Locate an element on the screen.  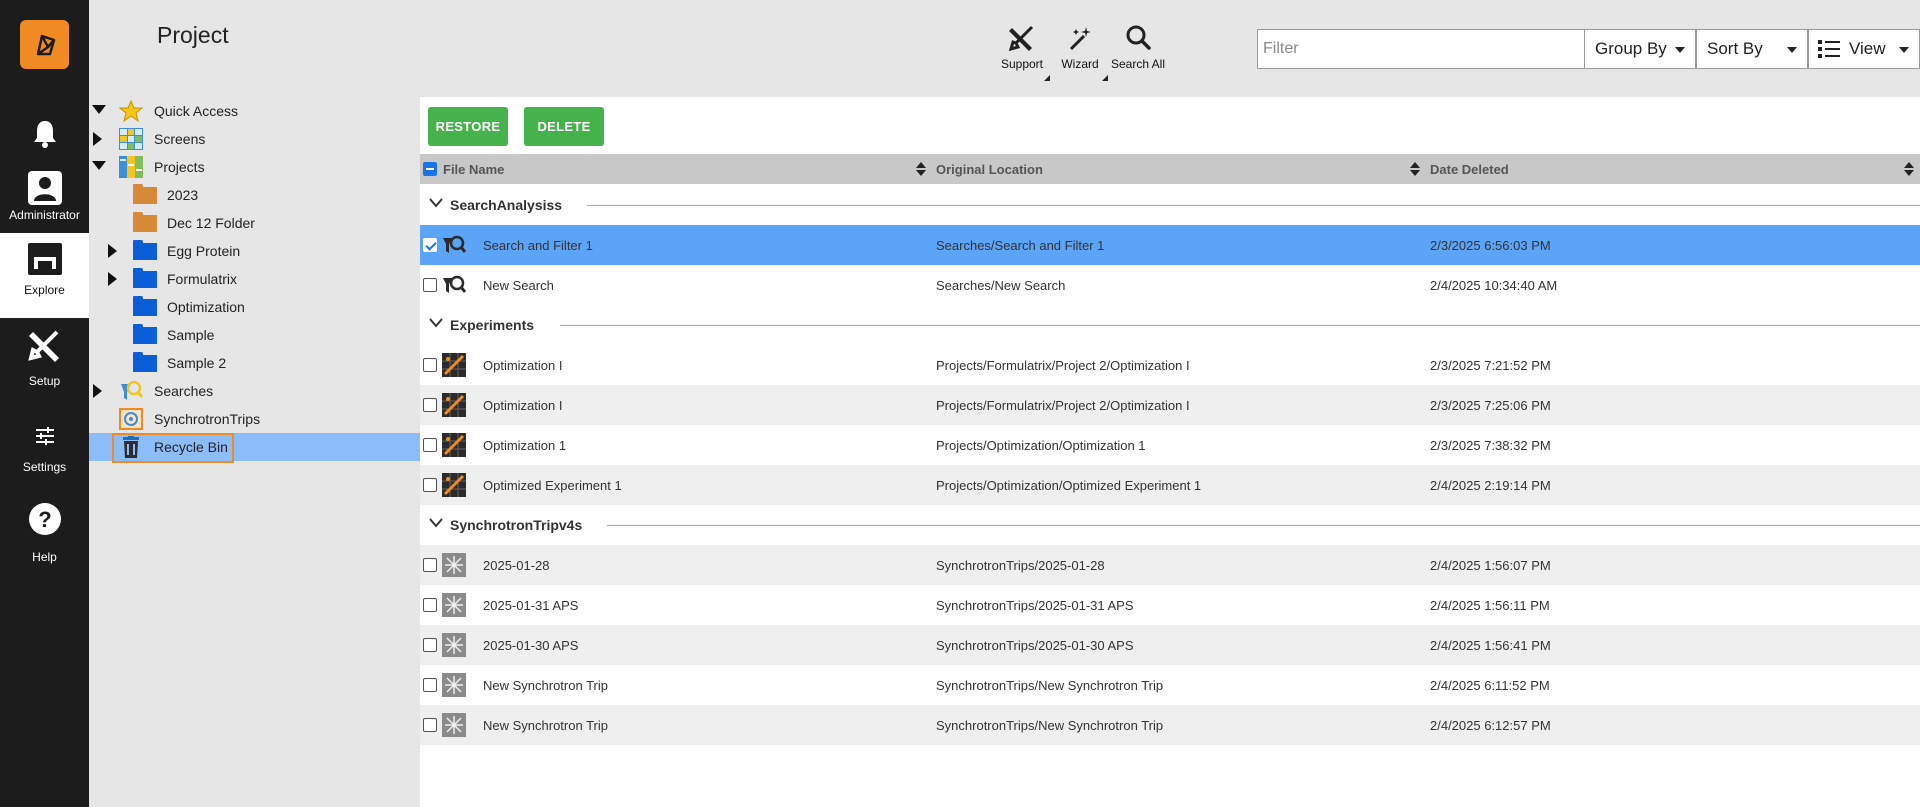
cell-file-name: Optimization 1 is located at coordinates (525, 445).